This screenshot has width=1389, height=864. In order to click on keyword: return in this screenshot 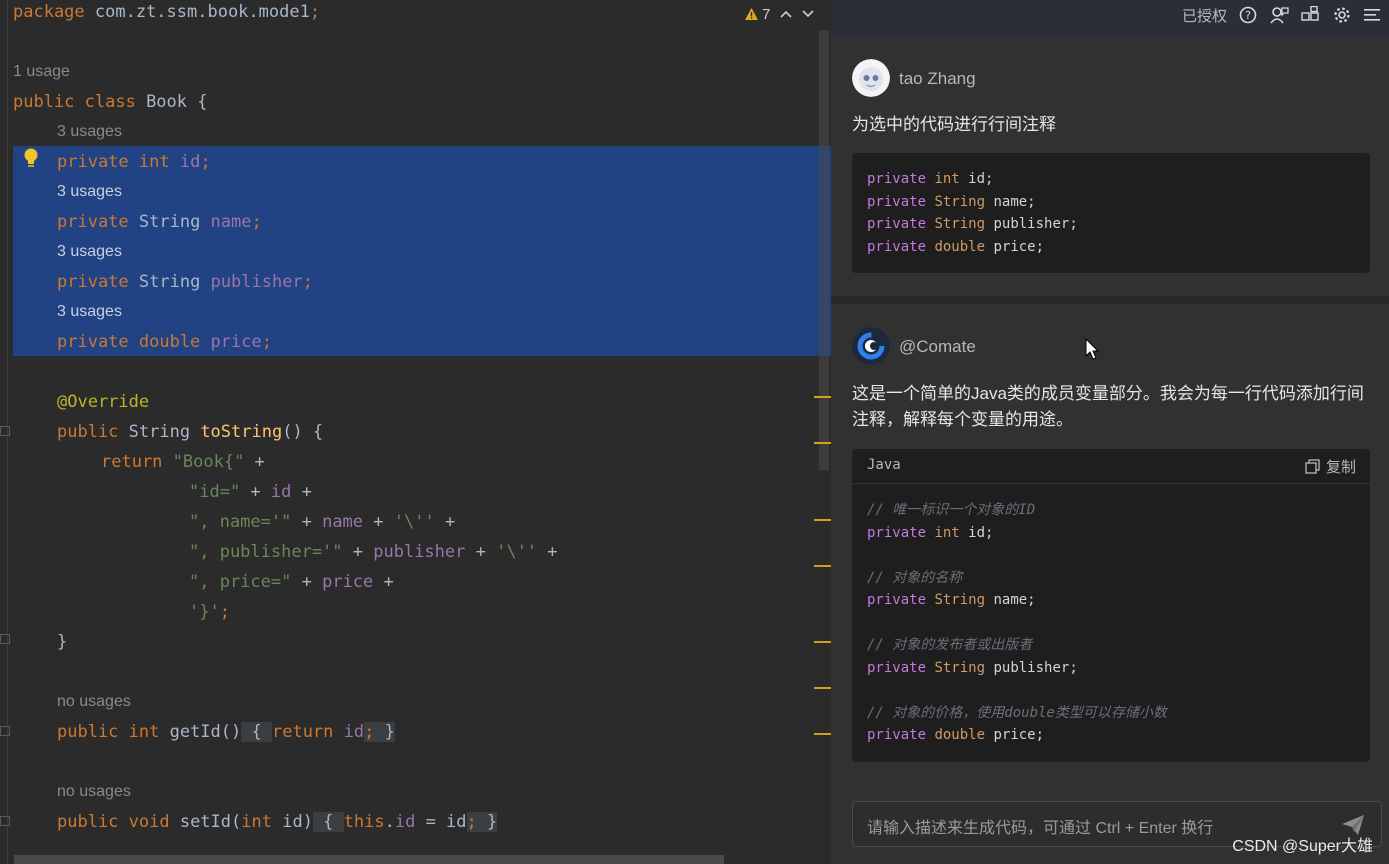, I will do `click(132, 462)`.